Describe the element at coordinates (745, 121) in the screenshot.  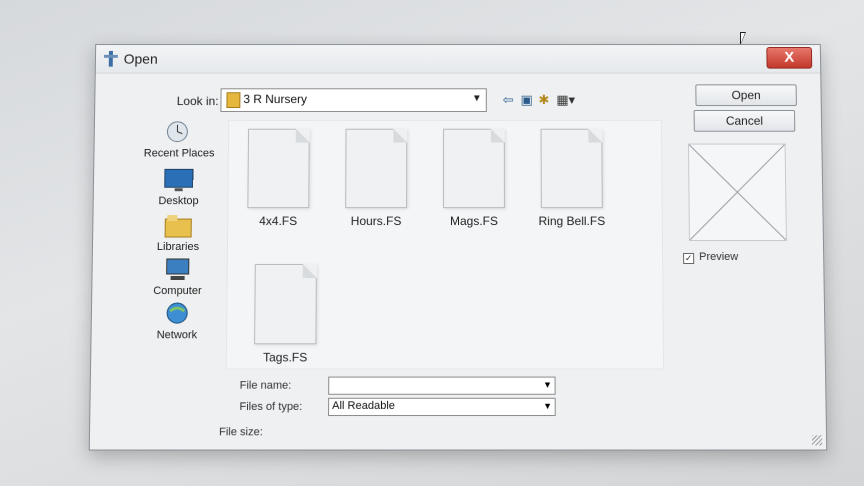
I see `cancel-button: Cancel` at that location.